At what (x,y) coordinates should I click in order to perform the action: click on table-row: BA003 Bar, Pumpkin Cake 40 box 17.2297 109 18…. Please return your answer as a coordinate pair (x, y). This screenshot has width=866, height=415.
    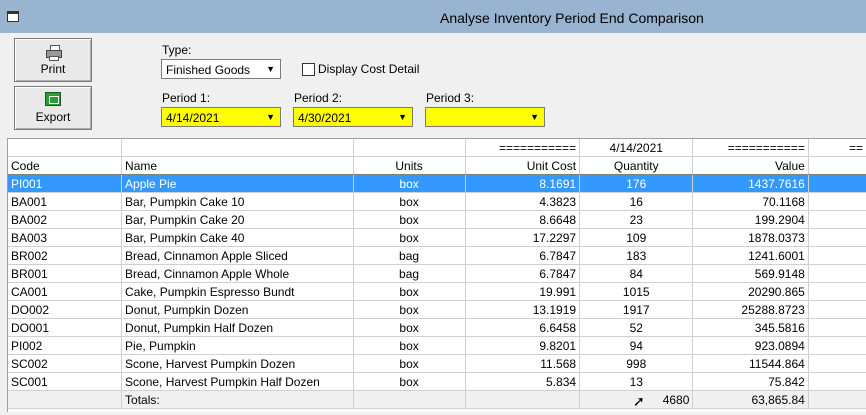
    Looking at the image, I should click on (437, 237).